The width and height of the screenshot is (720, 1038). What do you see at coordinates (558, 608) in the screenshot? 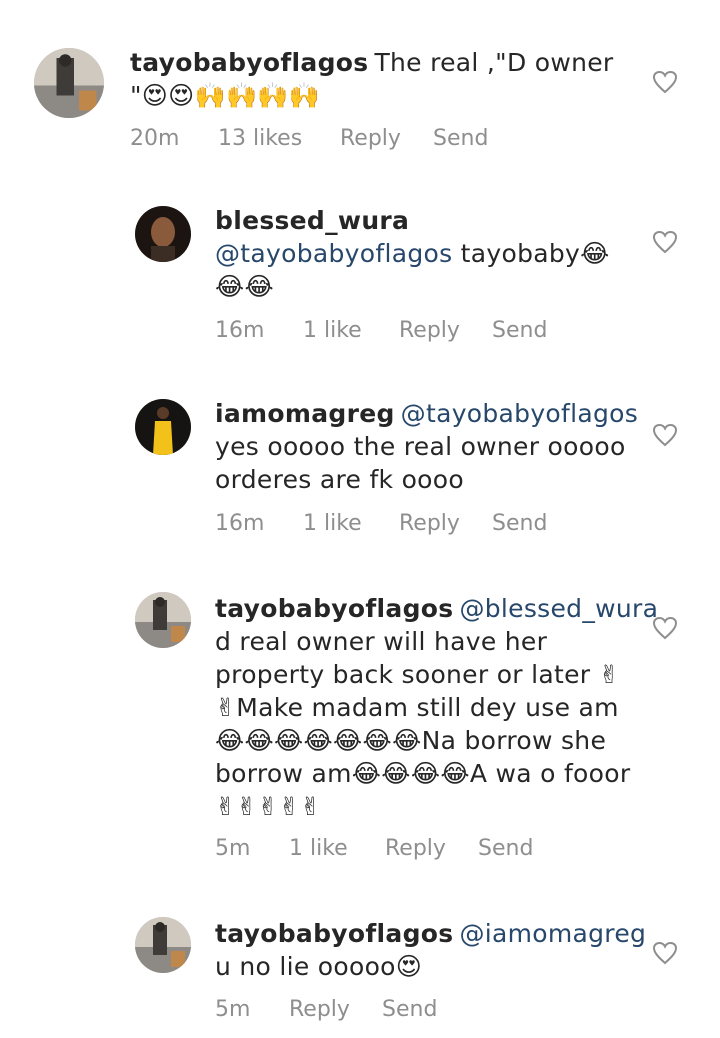
I see `comment-mention: @blessed_wura` at bounding box center [558, 608].